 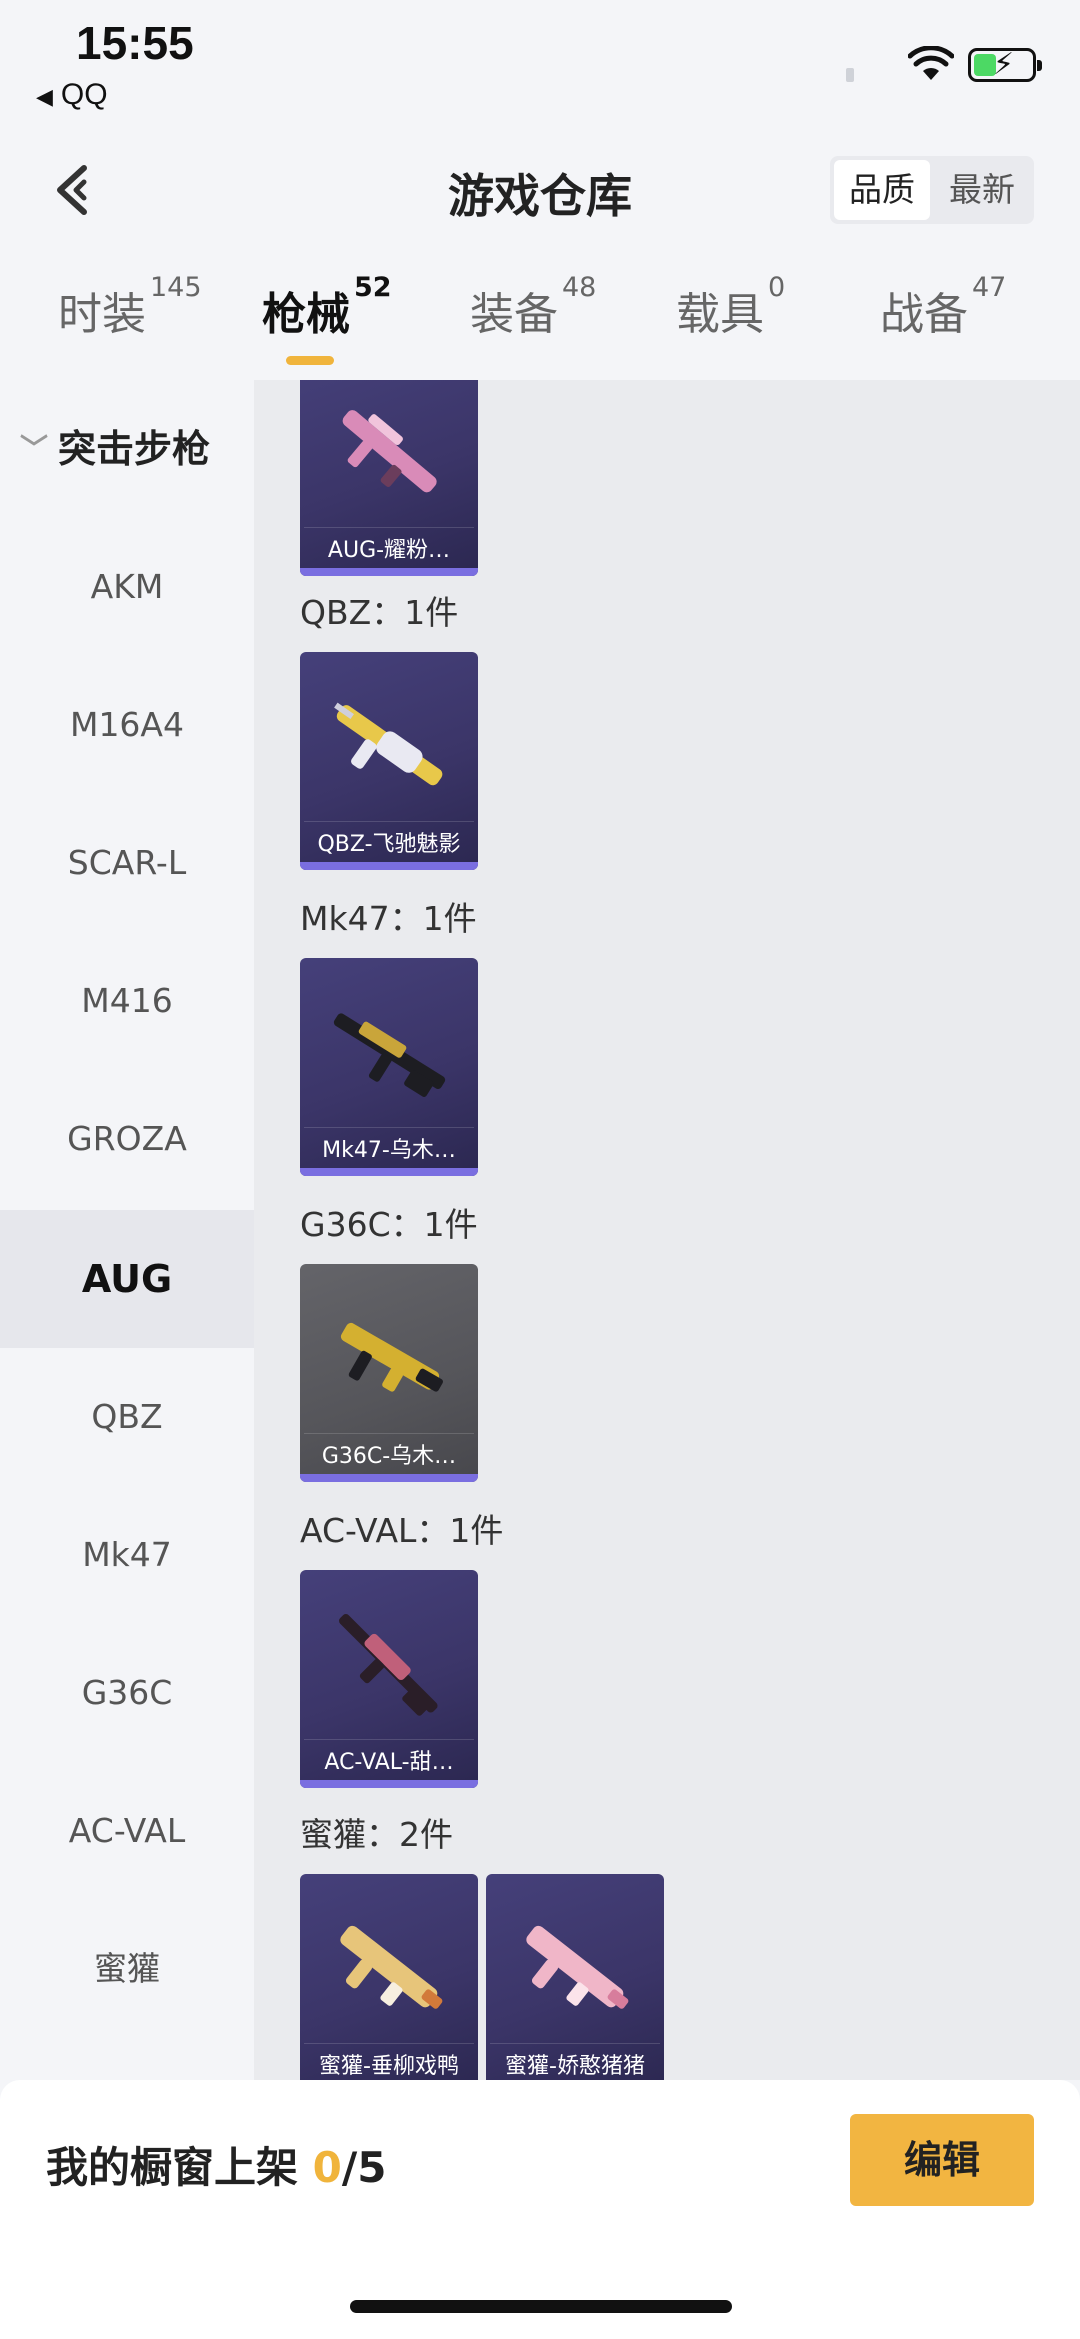 What do you see at coordinates (216, 2167) in the screenshot?
I see `showcase-status: 我的橱窗上架 0/5` at bounding box center [216, 2167].